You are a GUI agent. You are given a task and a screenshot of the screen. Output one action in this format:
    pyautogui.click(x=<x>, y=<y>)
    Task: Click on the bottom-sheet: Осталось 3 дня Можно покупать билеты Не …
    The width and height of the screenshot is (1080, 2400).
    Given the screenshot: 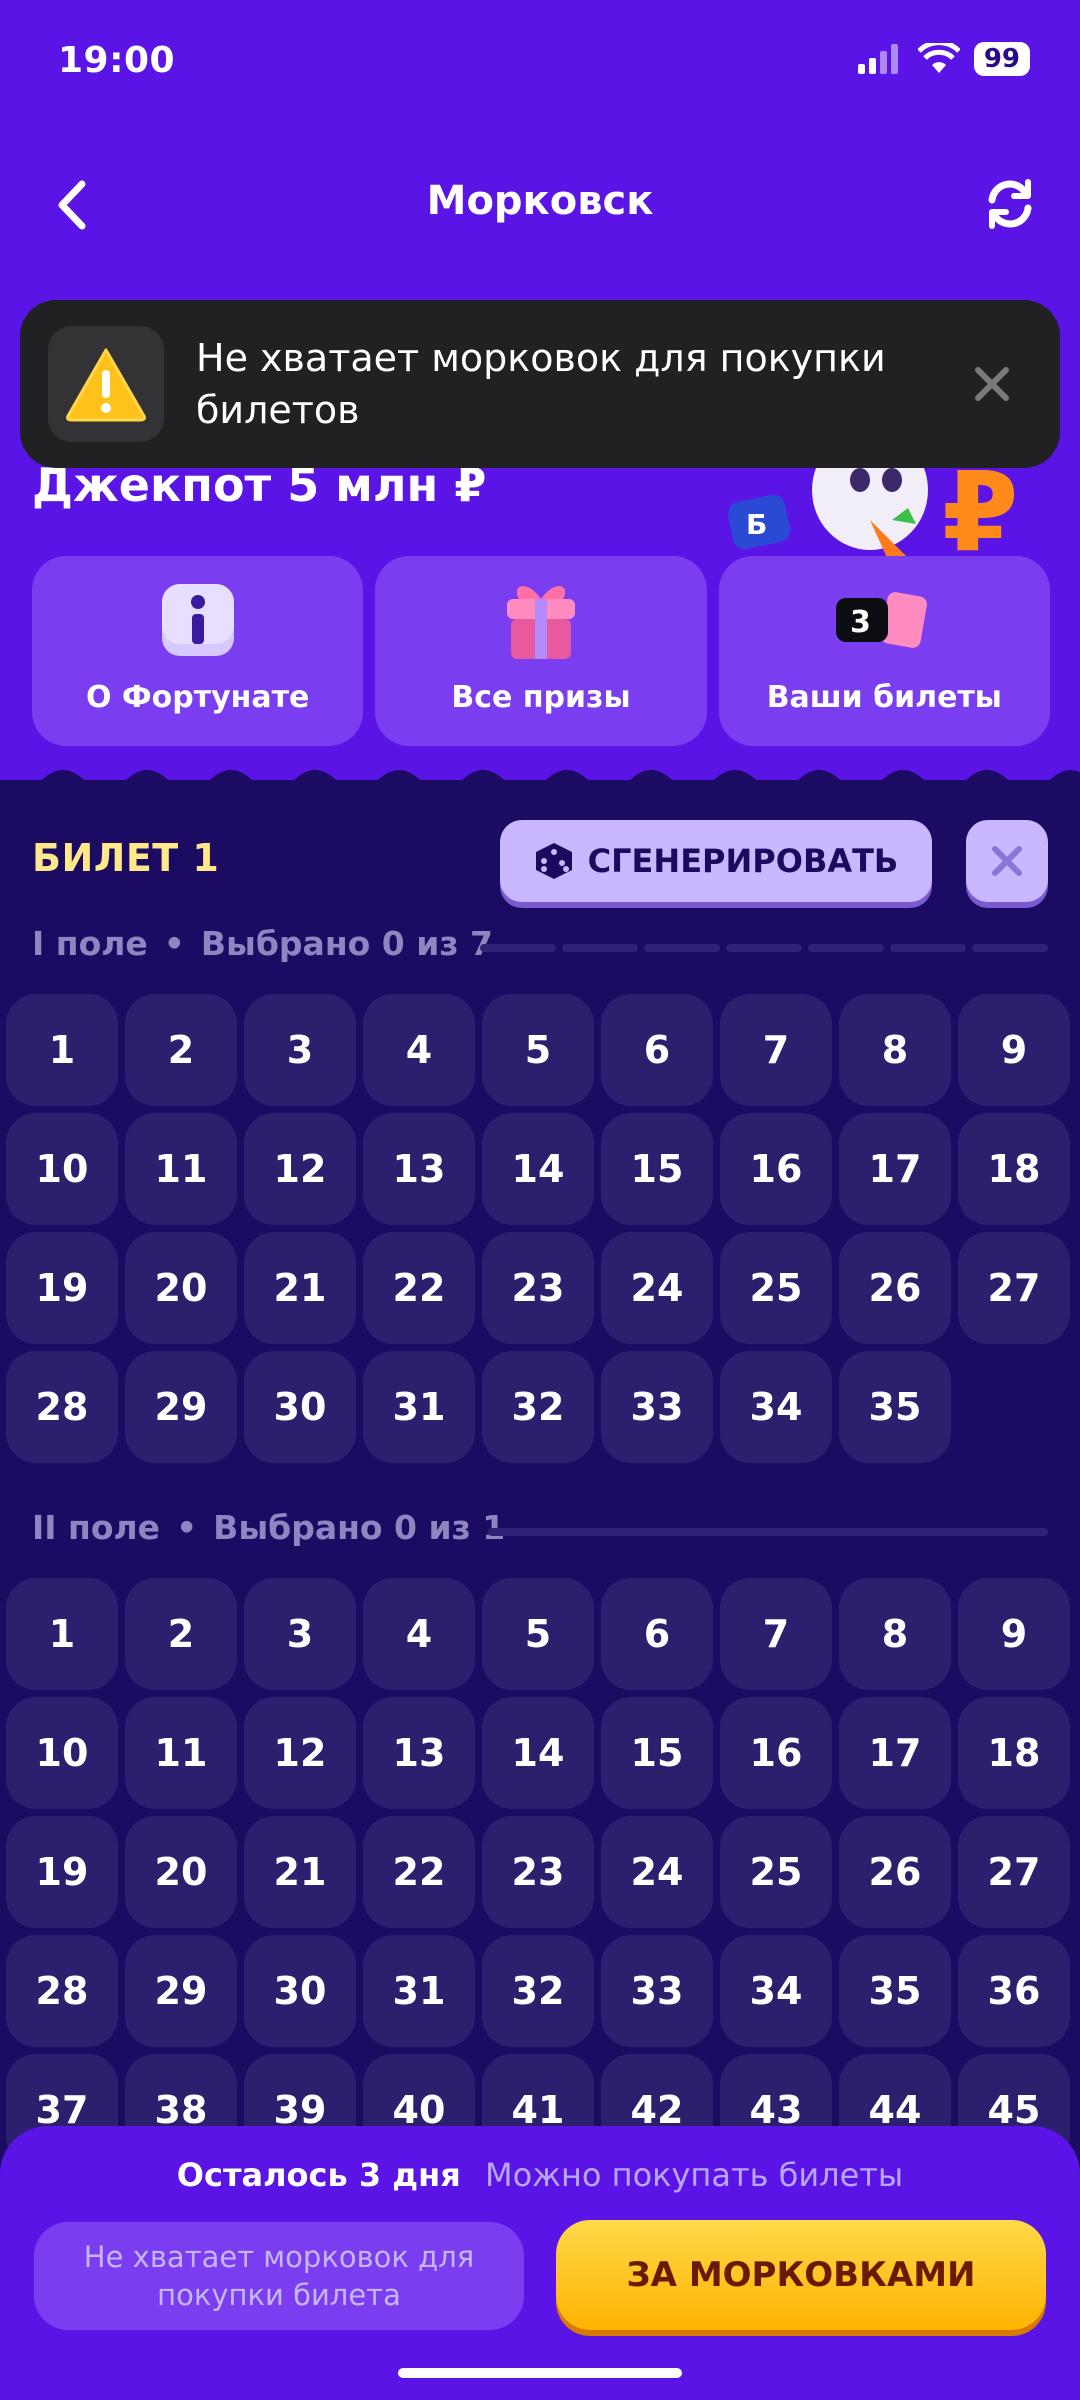 What is the action you would take?
    pyautogui.click(x=540, y=2263)
    